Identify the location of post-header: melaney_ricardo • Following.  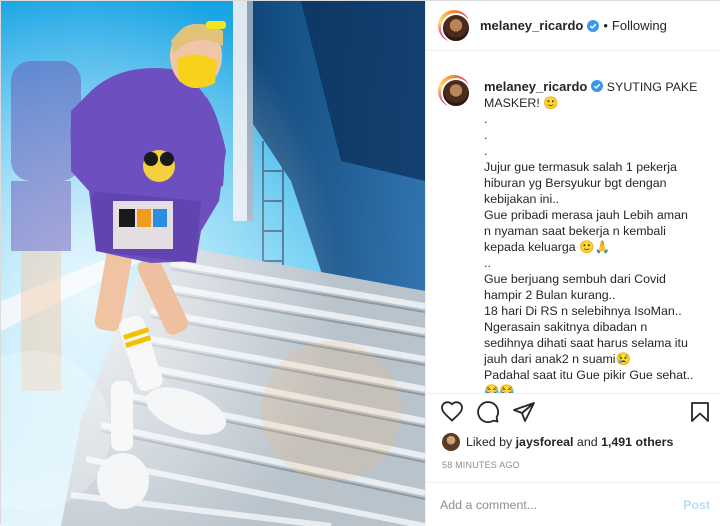
(573, 26).